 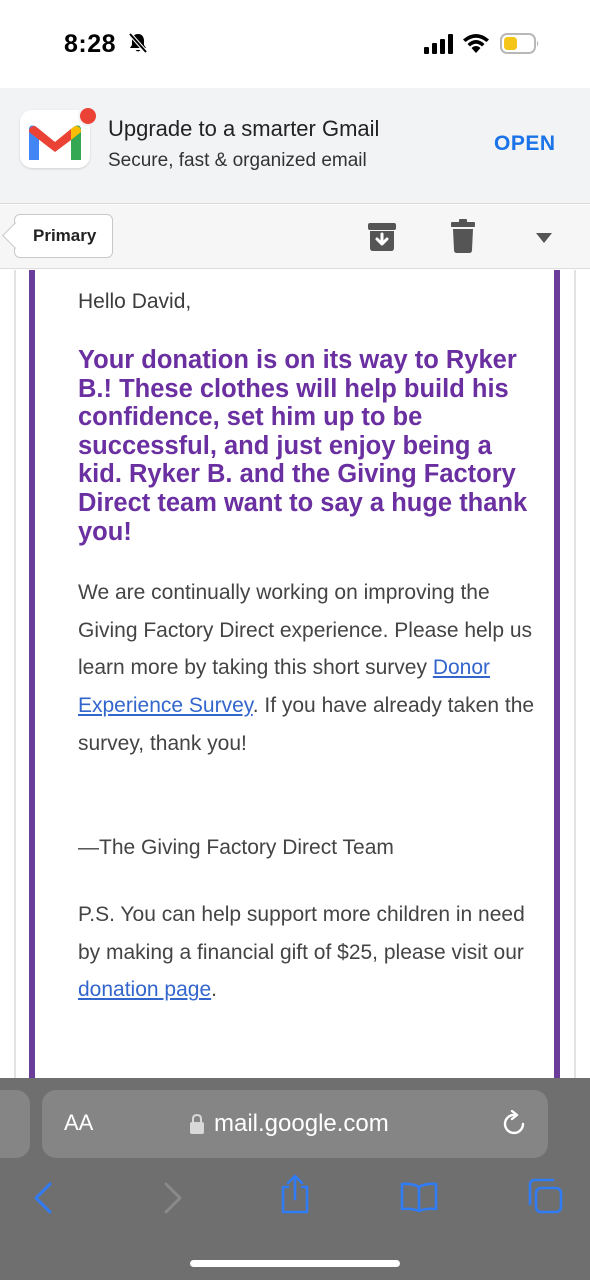 What do you see at coordinates (438, 44) in the screenshot?
I see `signal-icon` at bounding box center [438, 44].